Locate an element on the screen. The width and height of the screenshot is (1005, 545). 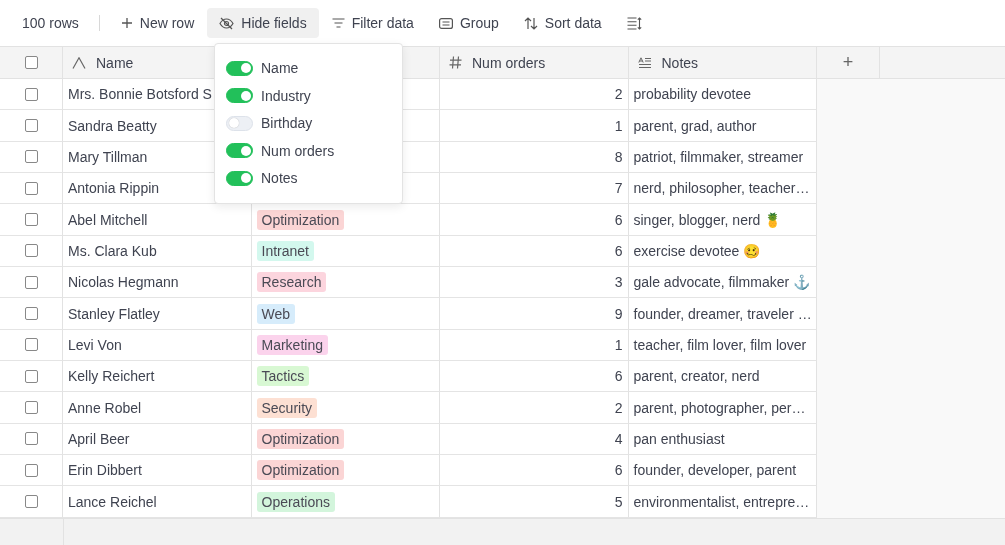
industry-tag: Security is located at coordinates (287, 407).